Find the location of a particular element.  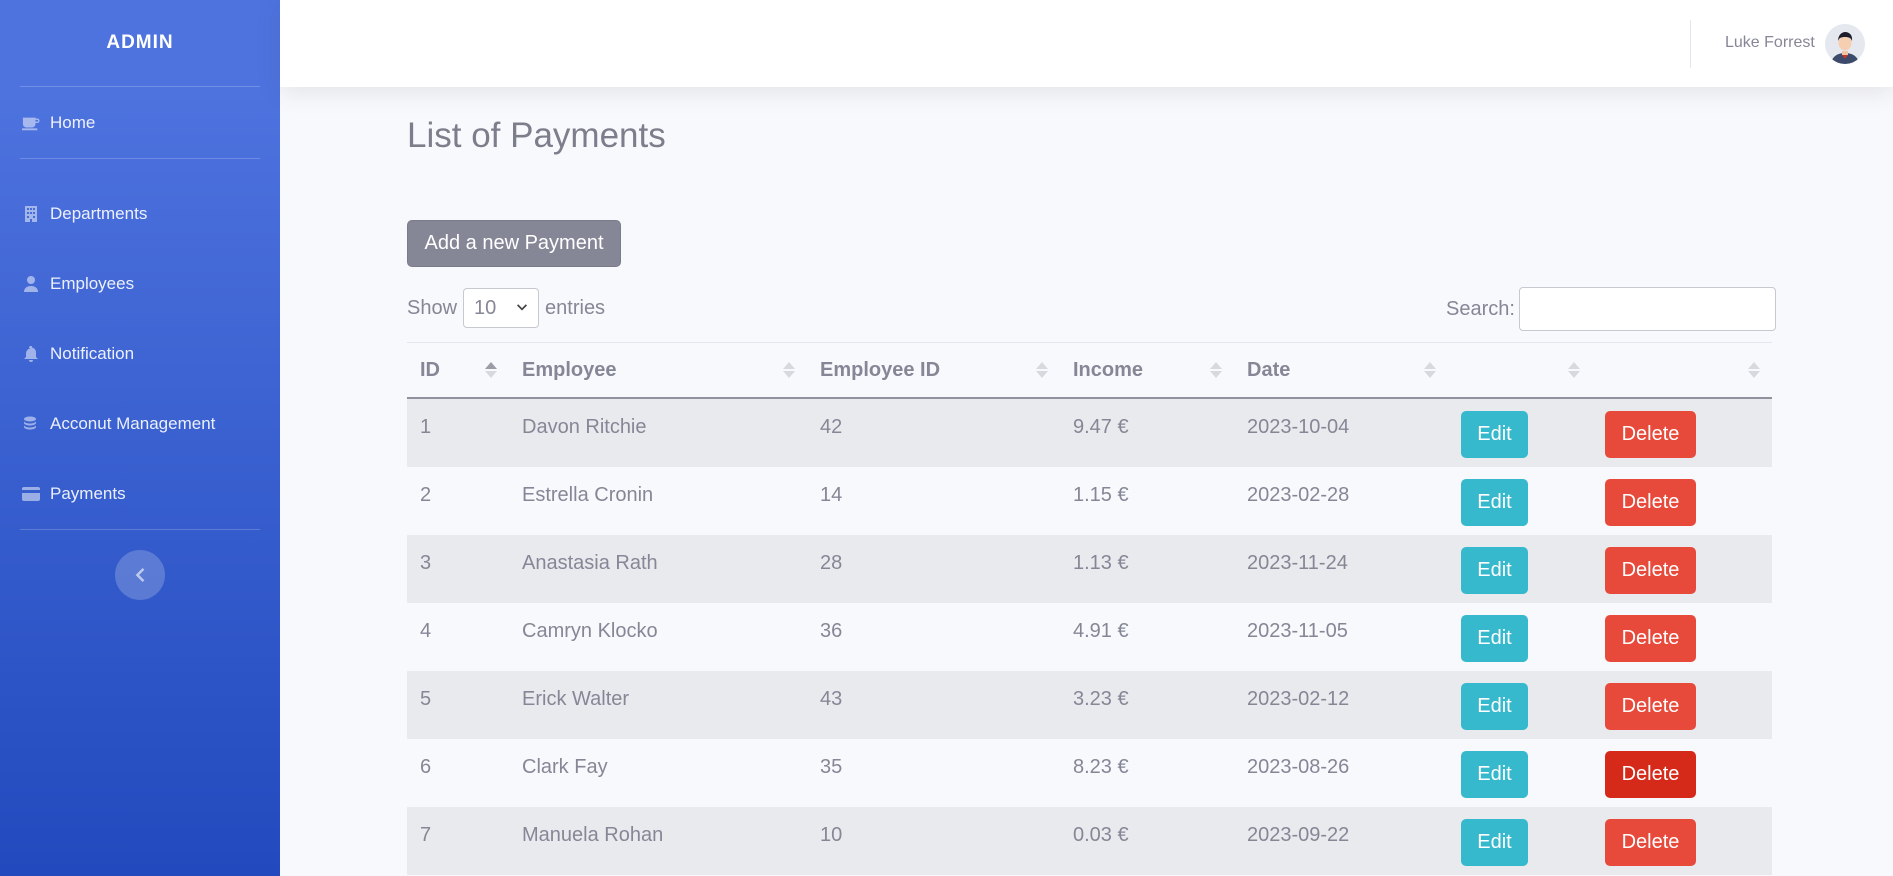

coffee-icon is located at coordinates (31, 123).